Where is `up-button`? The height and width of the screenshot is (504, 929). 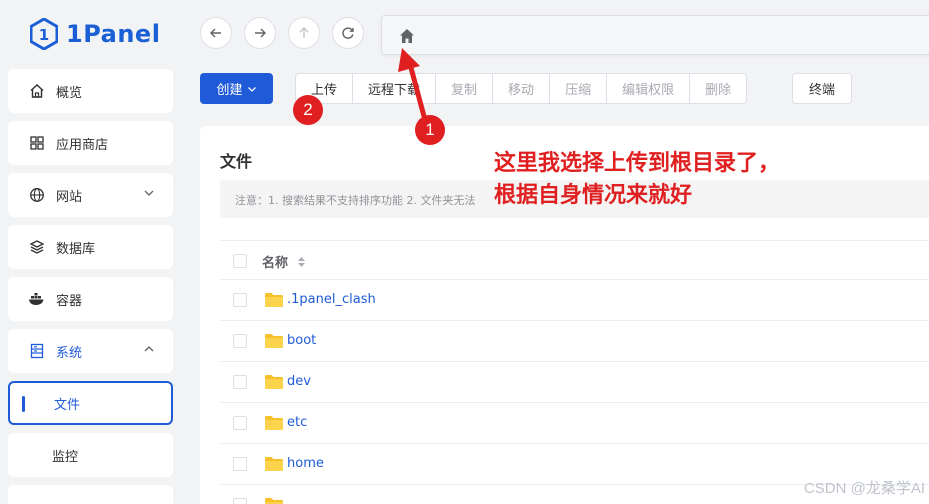
up-button is located at coordinates (304, 33).